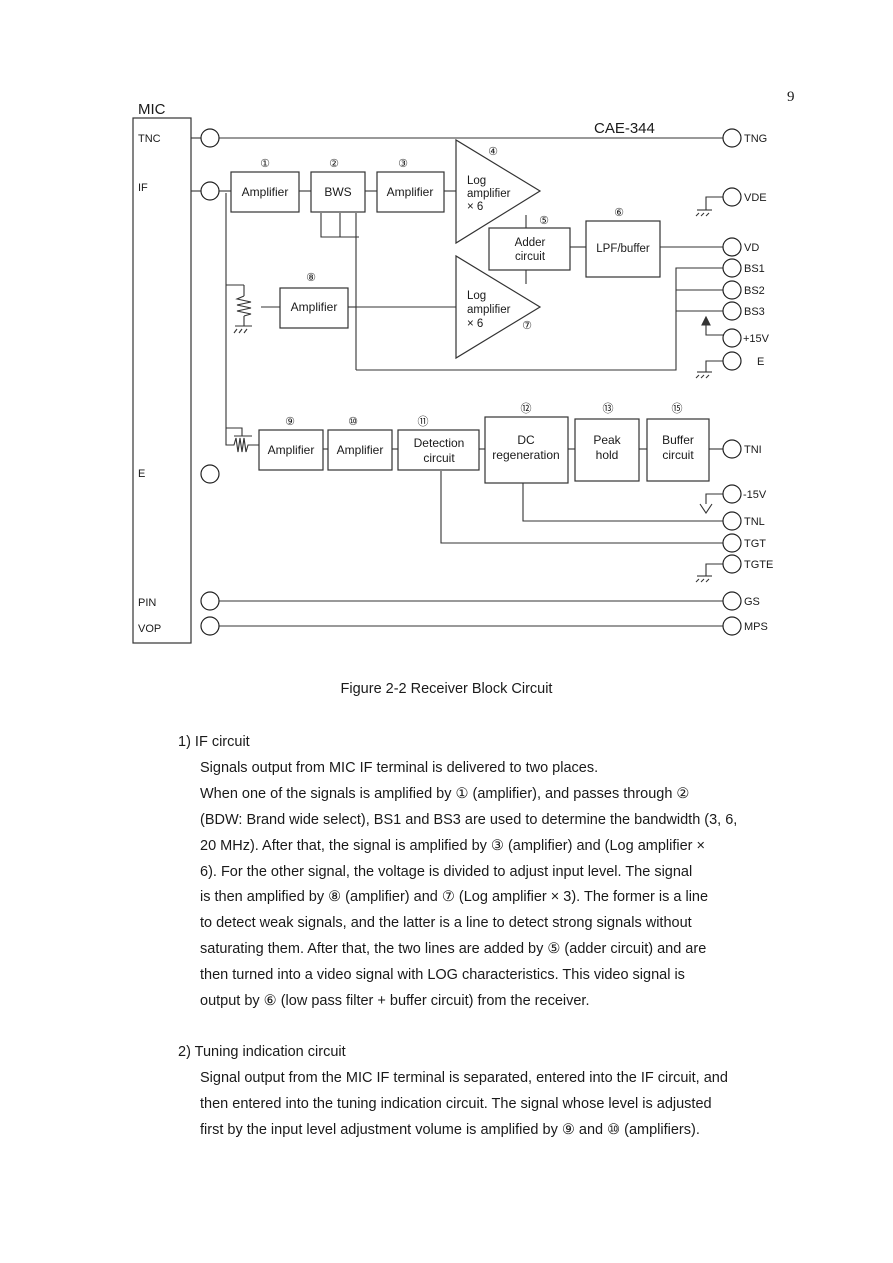  What do you see at coordinates (608, 408) in the screenshot?
I see `block-13-marker: ⑬` at bounding box center [608, 408].